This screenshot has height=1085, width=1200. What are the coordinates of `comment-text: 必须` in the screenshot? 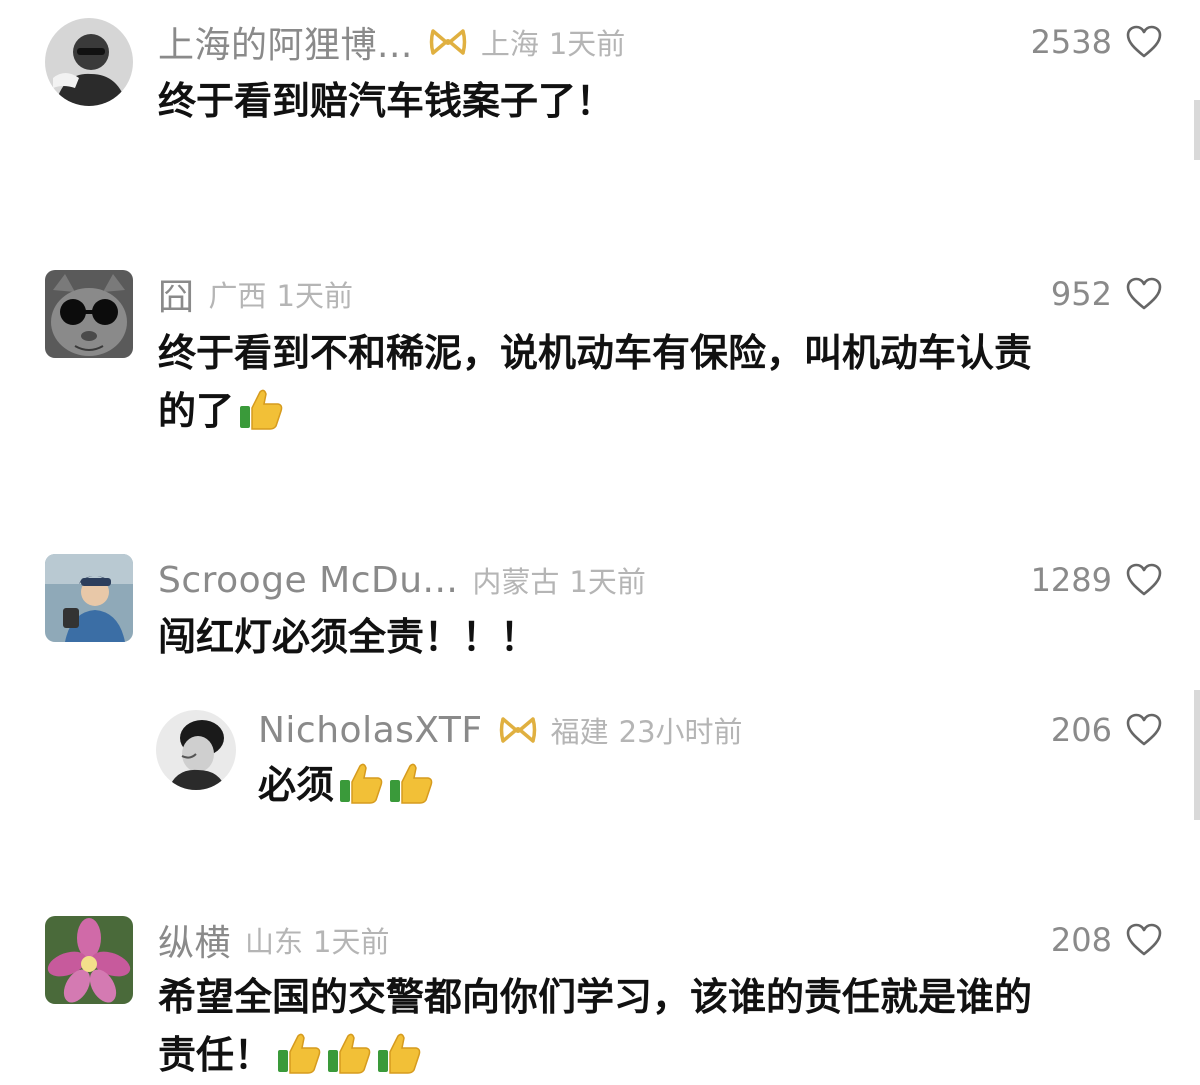 It's located at (346, 785).